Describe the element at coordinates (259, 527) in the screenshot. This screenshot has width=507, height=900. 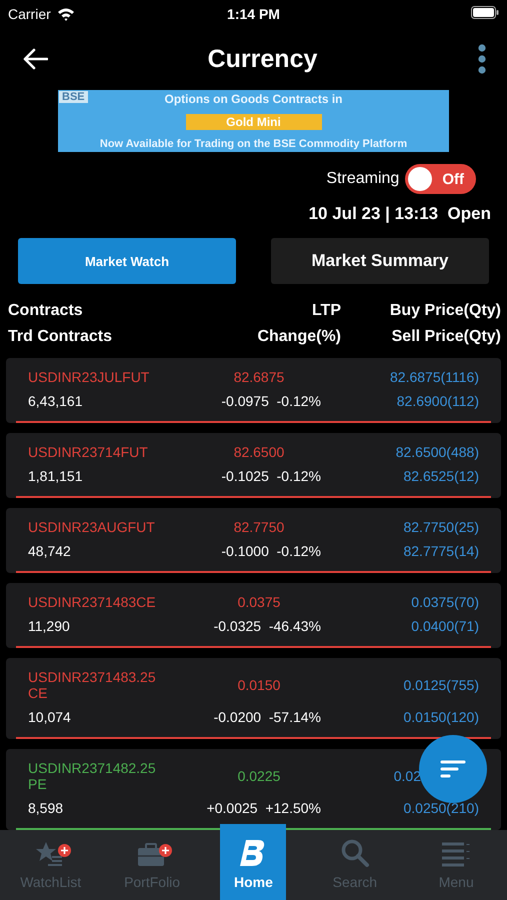
I see `last-traded-price: 82.7750` at that location.